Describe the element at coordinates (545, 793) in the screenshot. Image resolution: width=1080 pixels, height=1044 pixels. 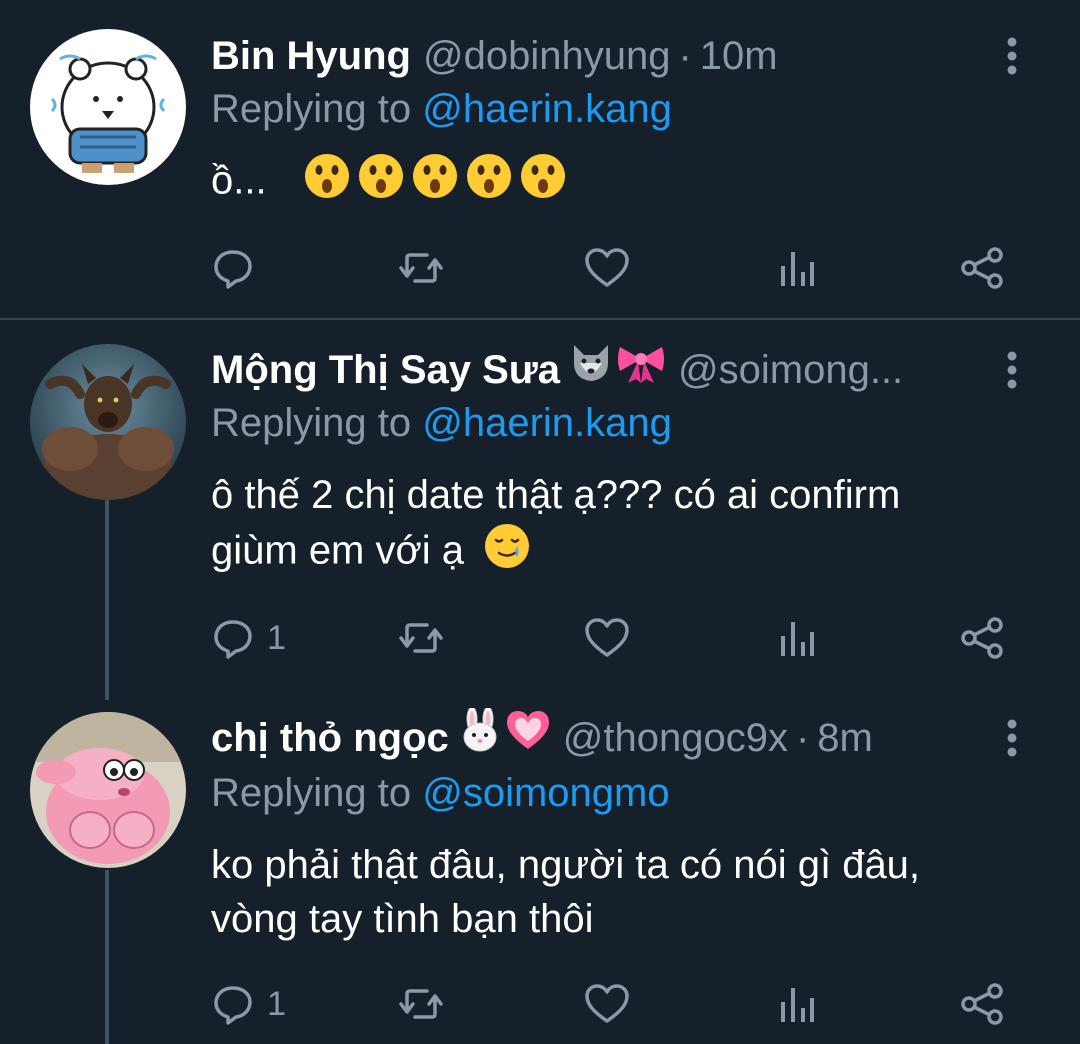
I see `replying-to-mention: @soimongmo` at that location.